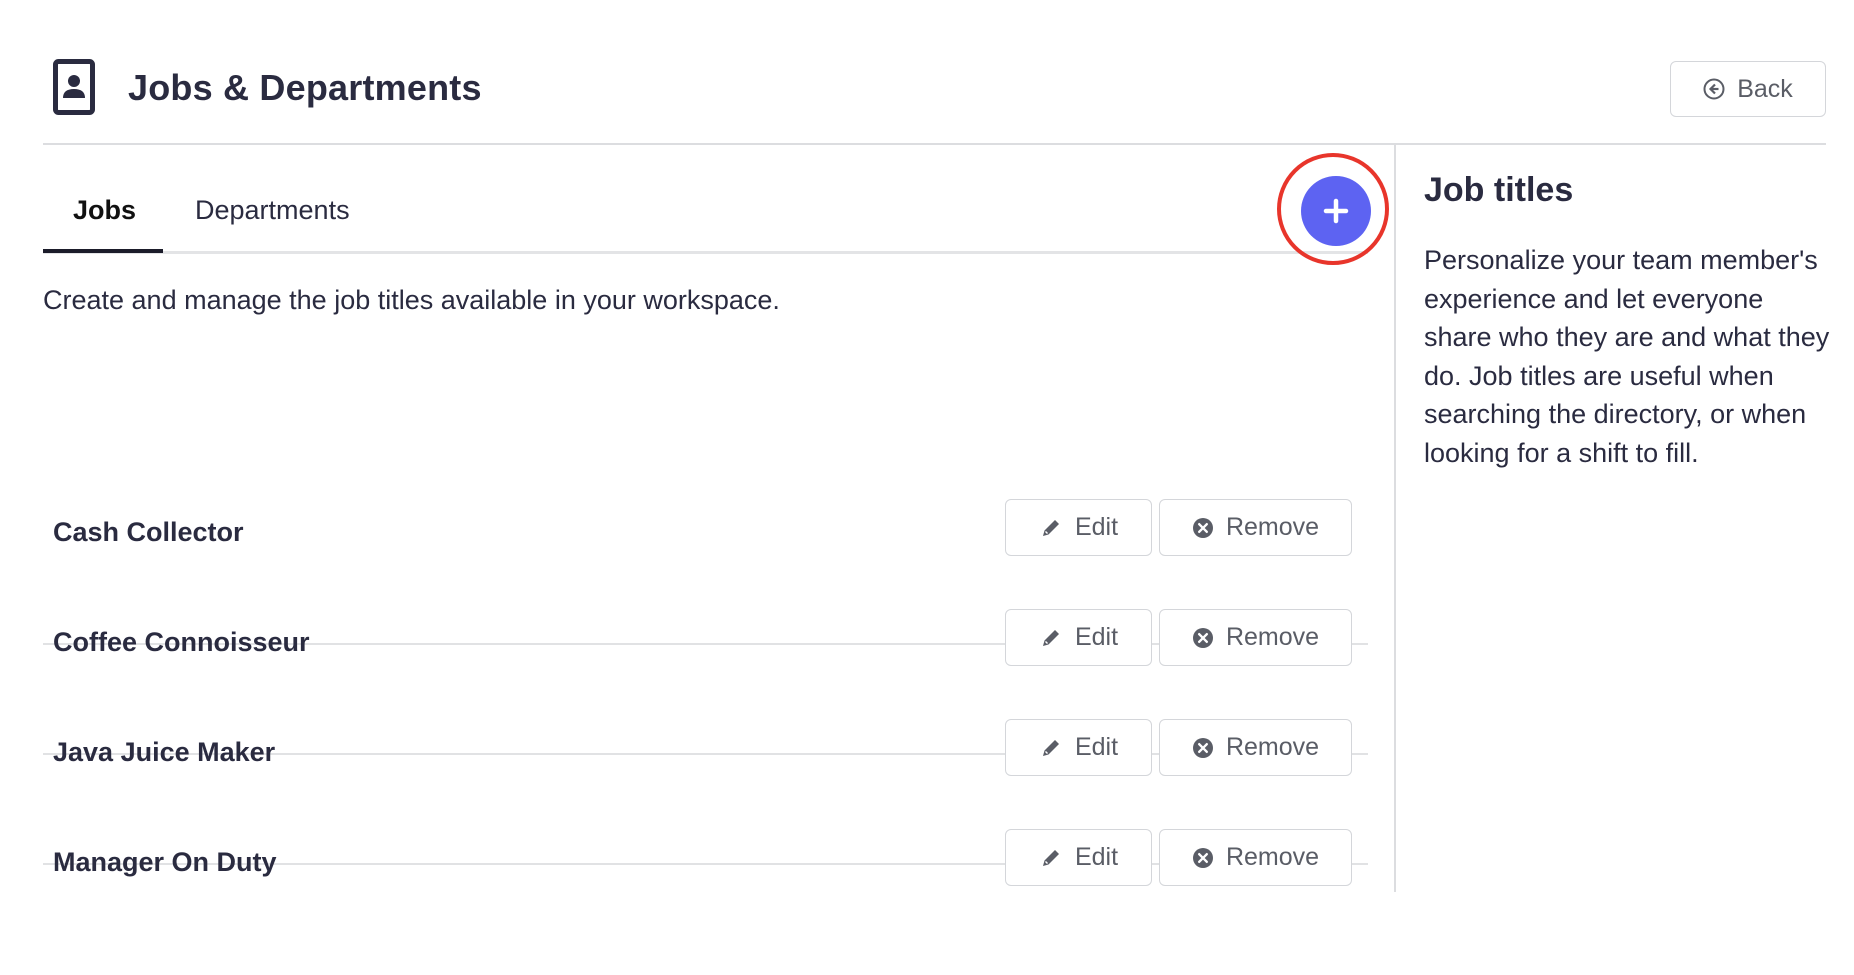 The height and width of the screenshot is (975, 1854). Describe the element at coordinates (934, 102) in the screenshot. I see `page-header: Jobs & Departments Back` at that location.